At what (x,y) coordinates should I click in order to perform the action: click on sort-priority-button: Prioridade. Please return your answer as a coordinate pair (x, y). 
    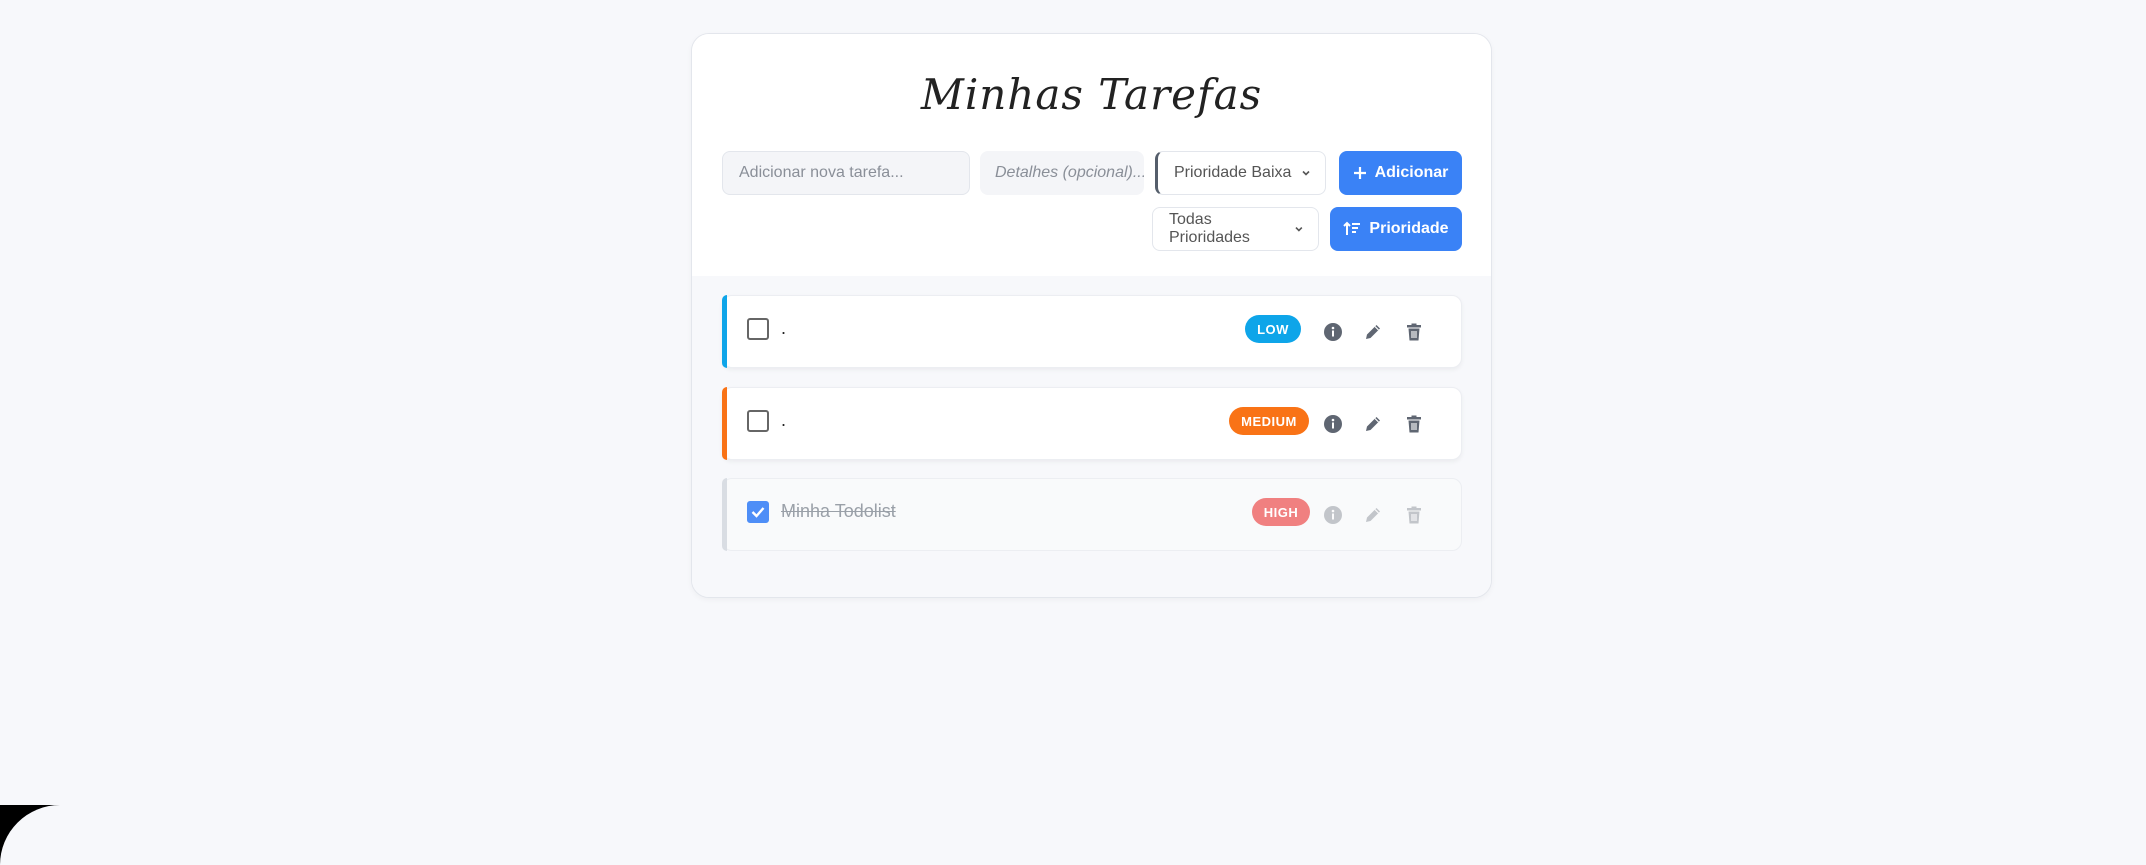
    Looking at the image, I should click on (1396, 229).